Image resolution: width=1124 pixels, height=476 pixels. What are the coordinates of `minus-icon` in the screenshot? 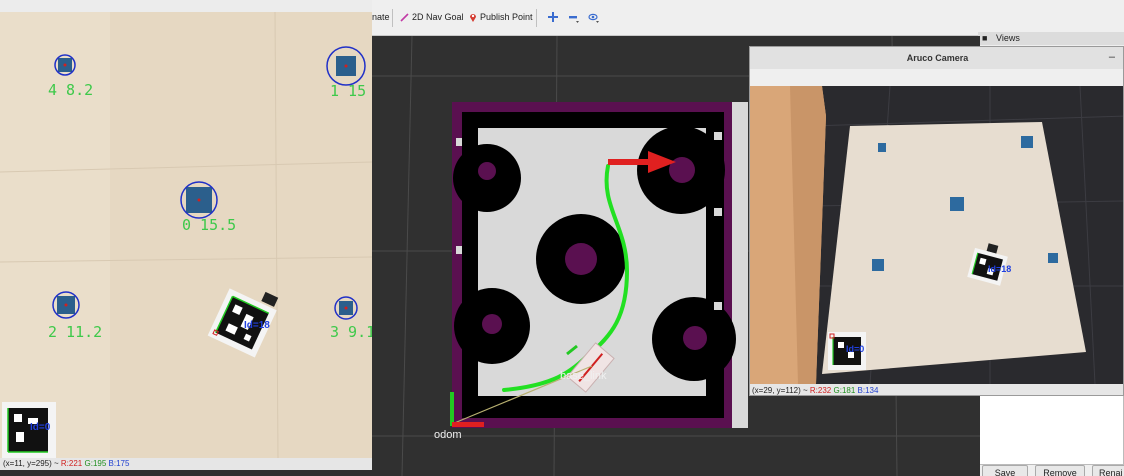 It's located at (574, 19).